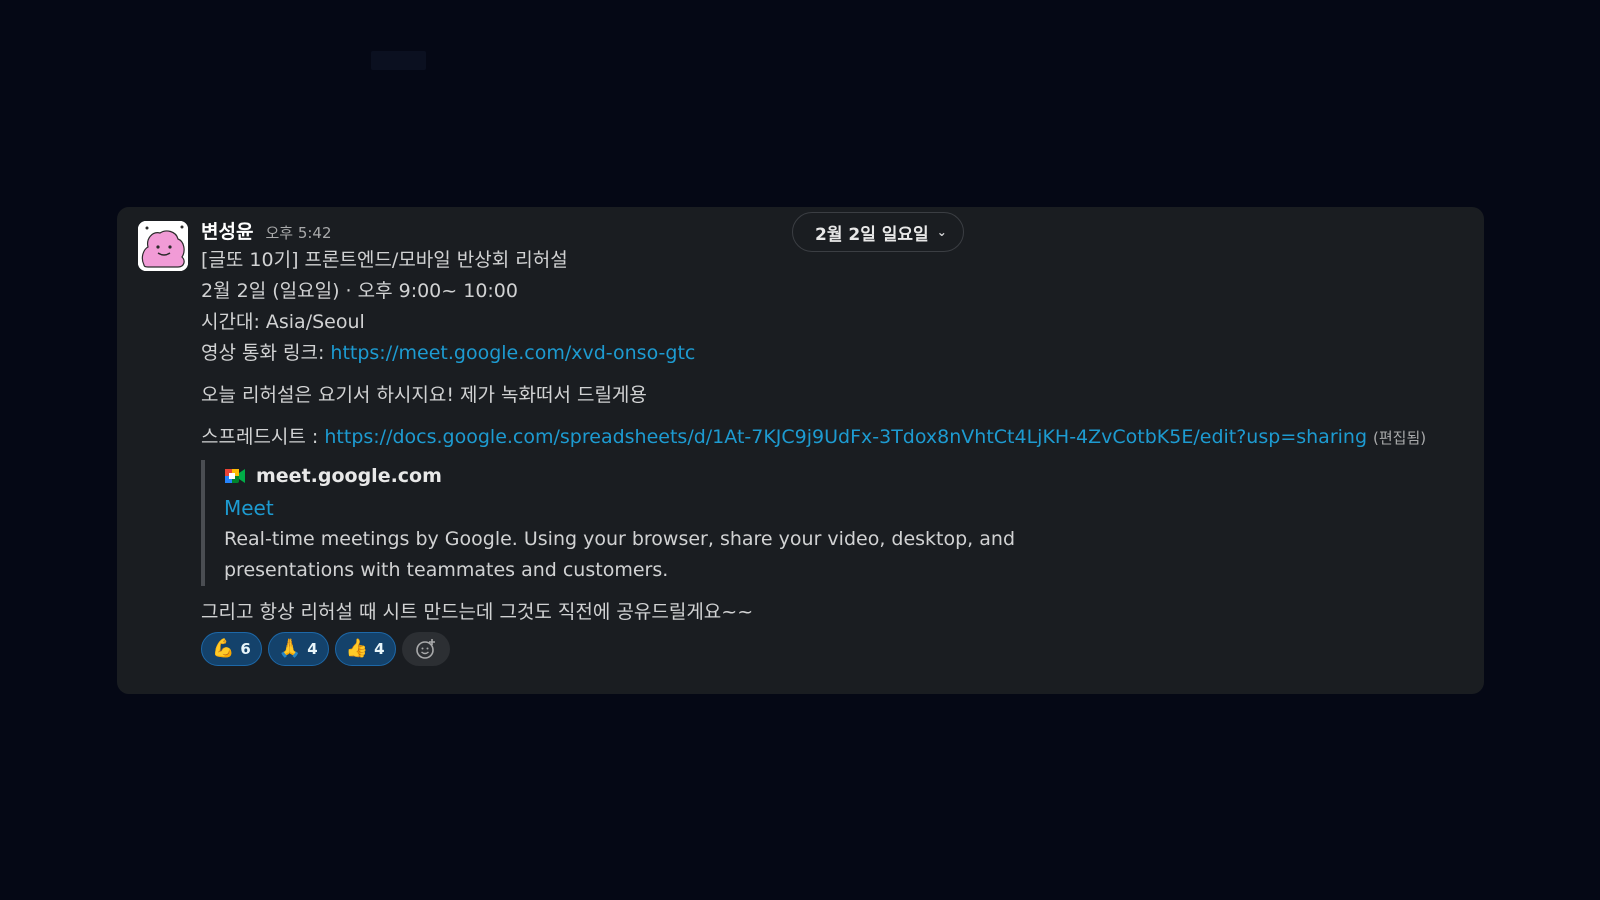 Image resolution: width=1600 pixels, height=900 pixels. What do you see at coordinates (227, 230) in the screenshot?
I see `author-name: 변성윤` at bounding box center [227, 230].